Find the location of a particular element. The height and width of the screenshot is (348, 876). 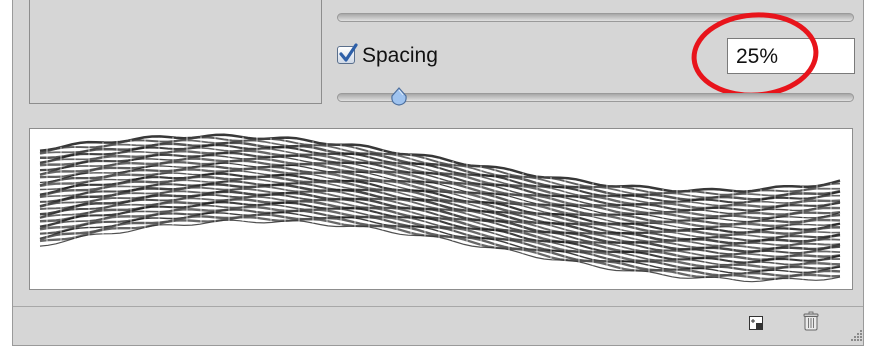

new-preset-icon is located at coordinates (756, 323).